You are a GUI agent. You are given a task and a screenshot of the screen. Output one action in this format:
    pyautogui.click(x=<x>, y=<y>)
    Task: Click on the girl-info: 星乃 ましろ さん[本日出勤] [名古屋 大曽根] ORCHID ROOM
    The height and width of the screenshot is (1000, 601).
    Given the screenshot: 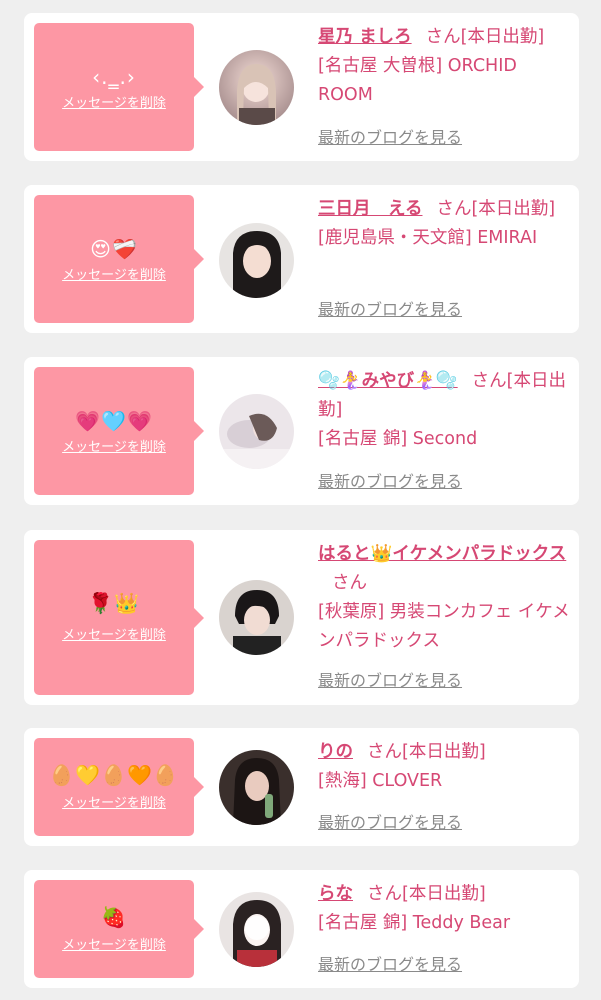 What is the action you would take?
    pyautogui.click(x=445, y=66)
    